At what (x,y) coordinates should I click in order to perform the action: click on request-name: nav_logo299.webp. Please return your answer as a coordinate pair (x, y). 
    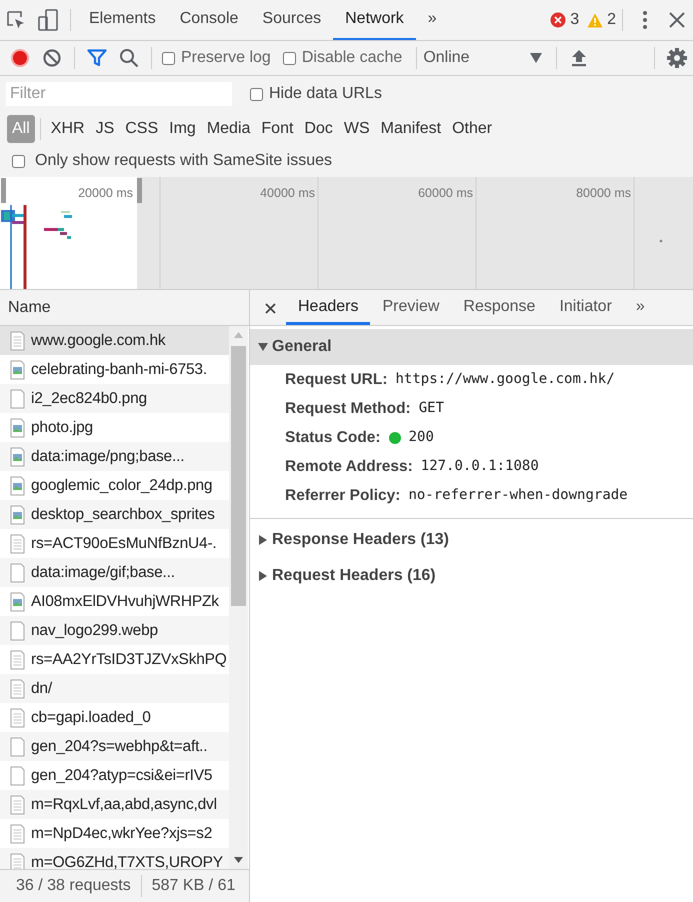
    Looking at the image, I should click on (94, 630).